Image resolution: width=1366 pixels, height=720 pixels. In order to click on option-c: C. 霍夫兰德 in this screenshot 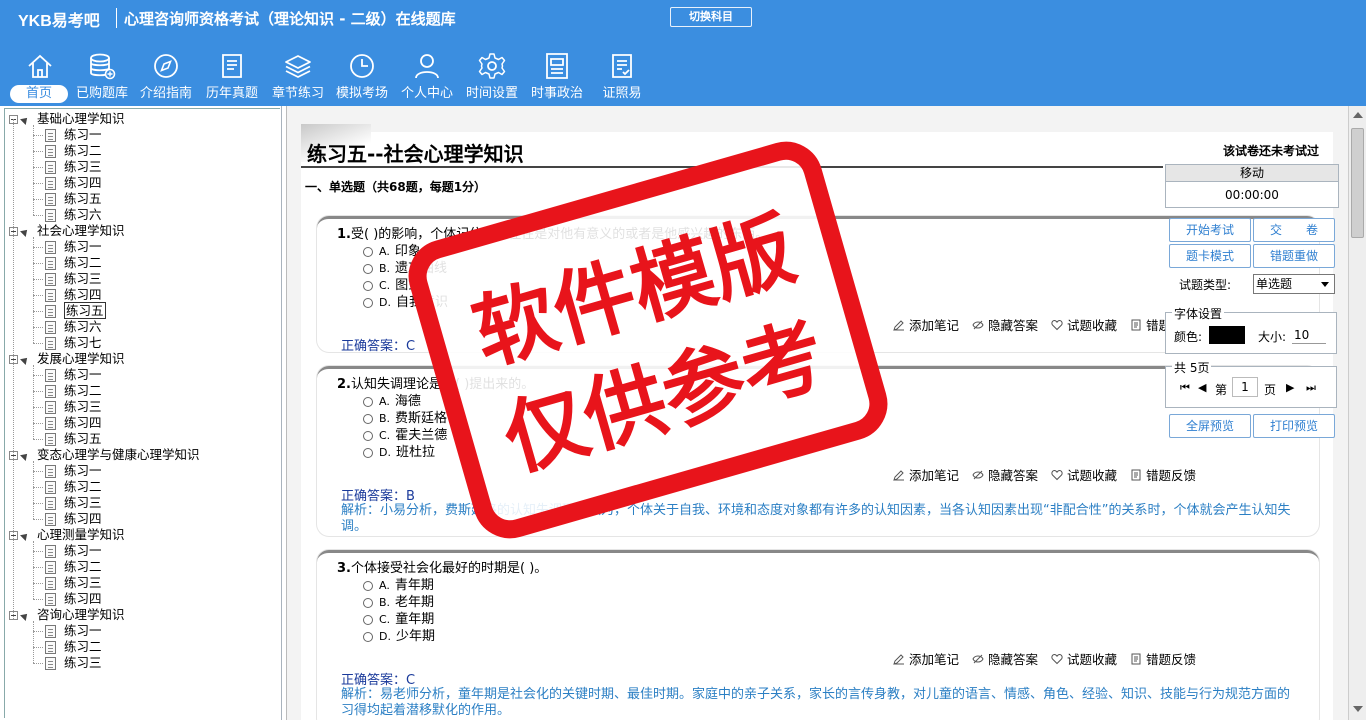, I will do `click(405, 435)`.